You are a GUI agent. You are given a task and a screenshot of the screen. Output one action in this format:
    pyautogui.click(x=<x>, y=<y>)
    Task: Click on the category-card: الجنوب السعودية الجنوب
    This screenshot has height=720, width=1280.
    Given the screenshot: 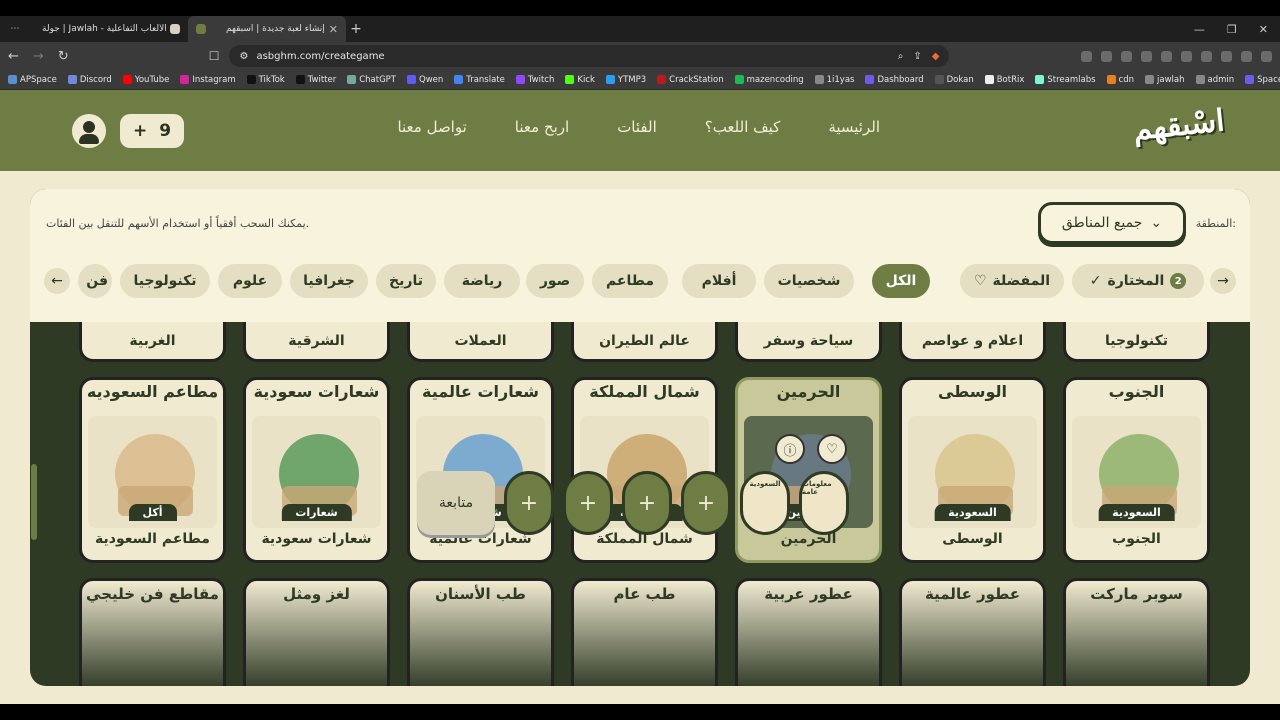 What is the action you would take?
    pyautogui.click(x=1136, y=470)
    